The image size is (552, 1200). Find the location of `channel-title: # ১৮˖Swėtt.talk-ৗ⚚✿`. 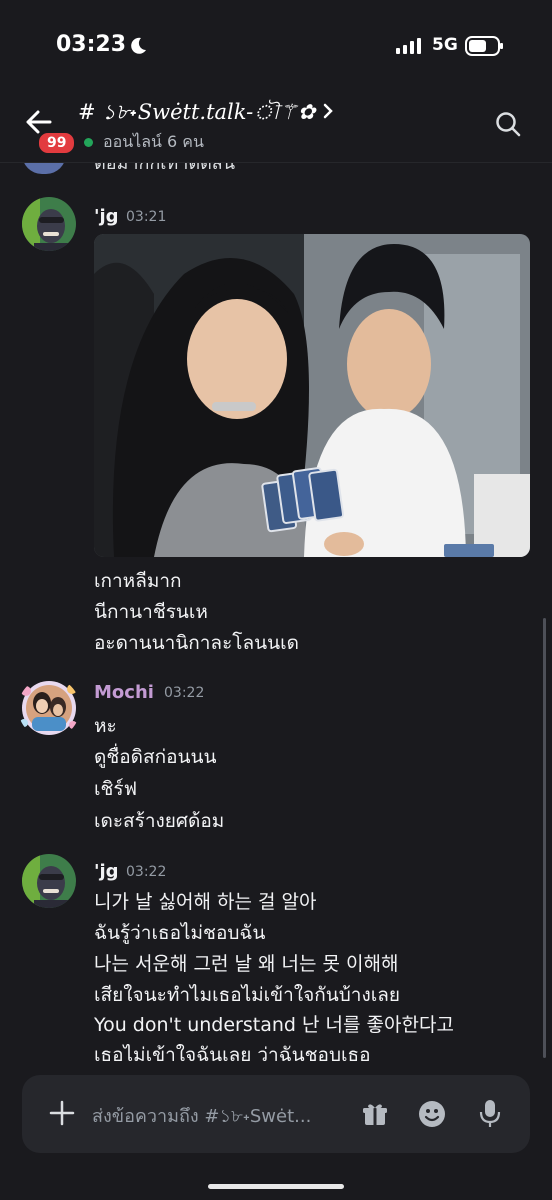

channel-title: # ১৮˖Swėtt.talk-ৗ⚚✿ is located at coordinates (196, 113).